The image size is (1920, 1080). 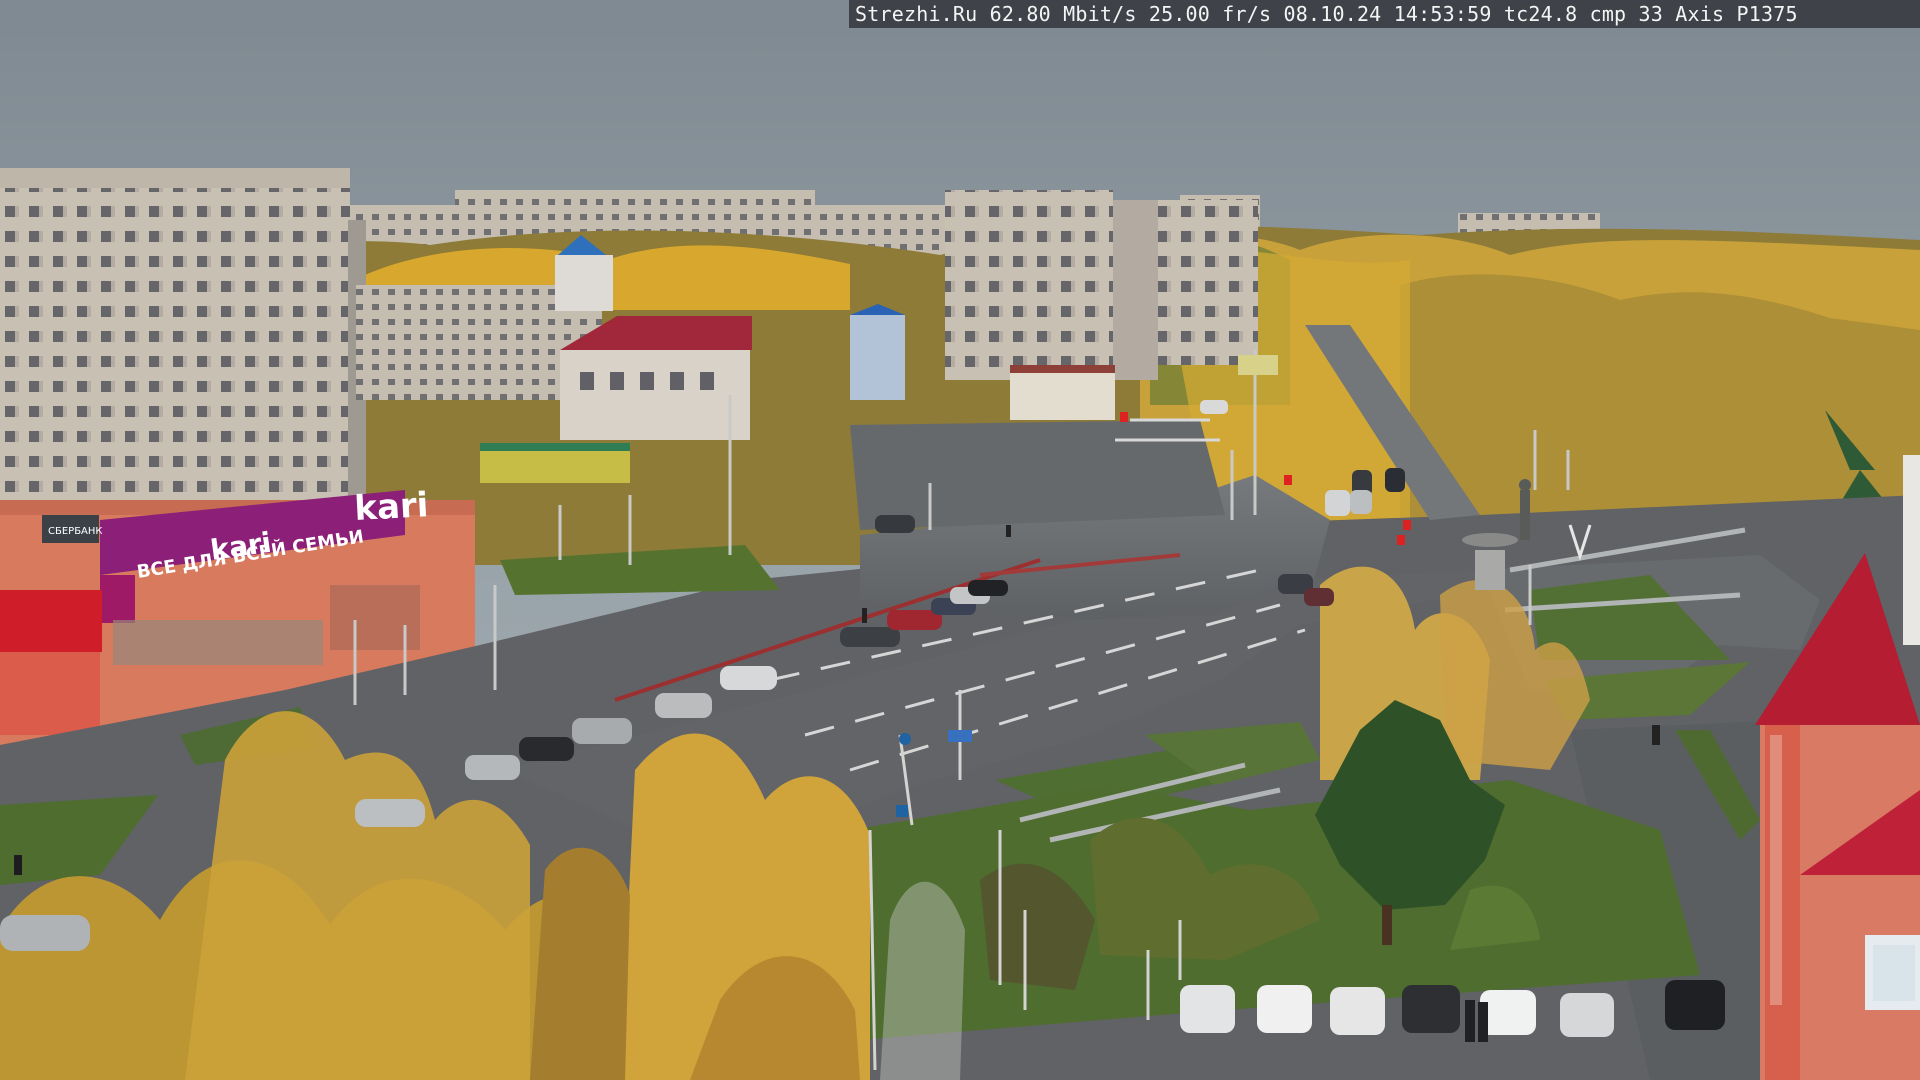 I want to click on kari-store-sign: kari, so click(x=391, y=507).